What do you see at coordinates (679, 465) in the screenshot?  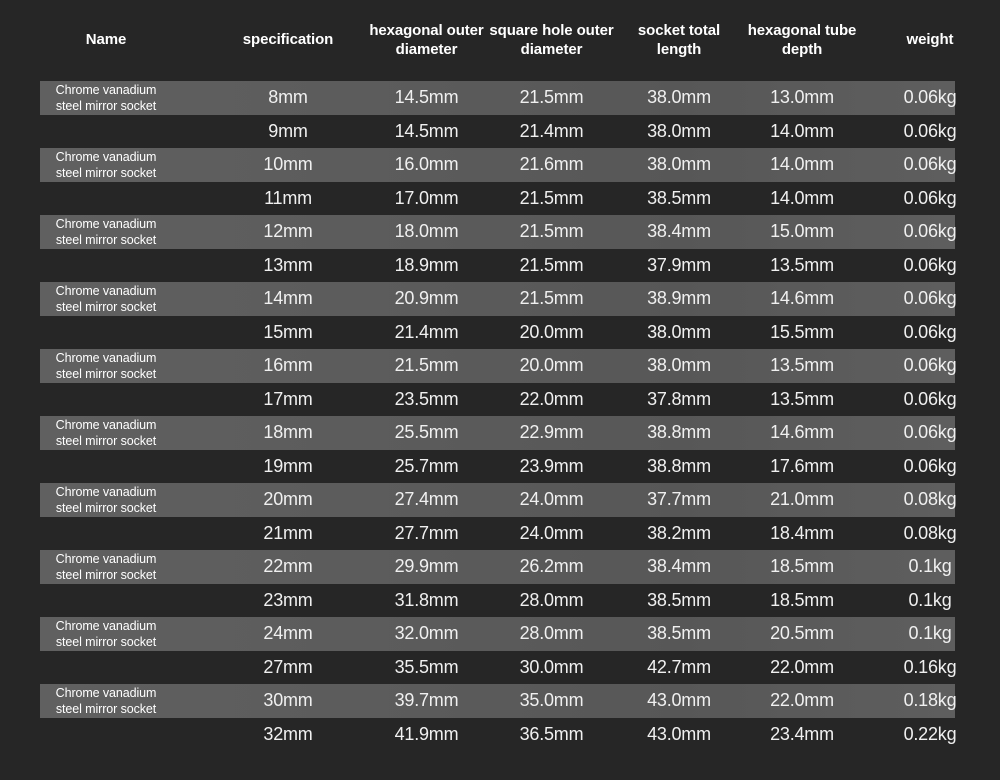 I see `cell-socket-total-length: 38.8mm` at bounding box center [679, 465].